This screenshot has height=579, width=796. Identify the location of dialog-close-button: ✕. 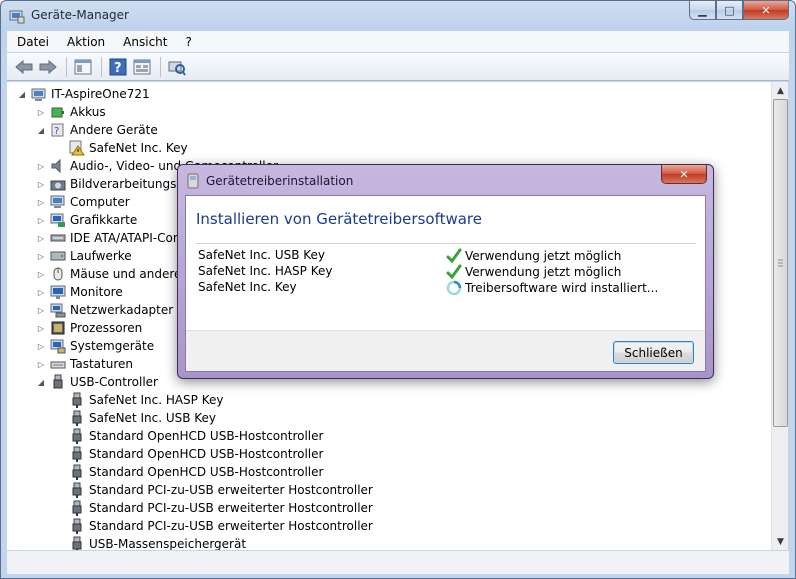
(684, 174).